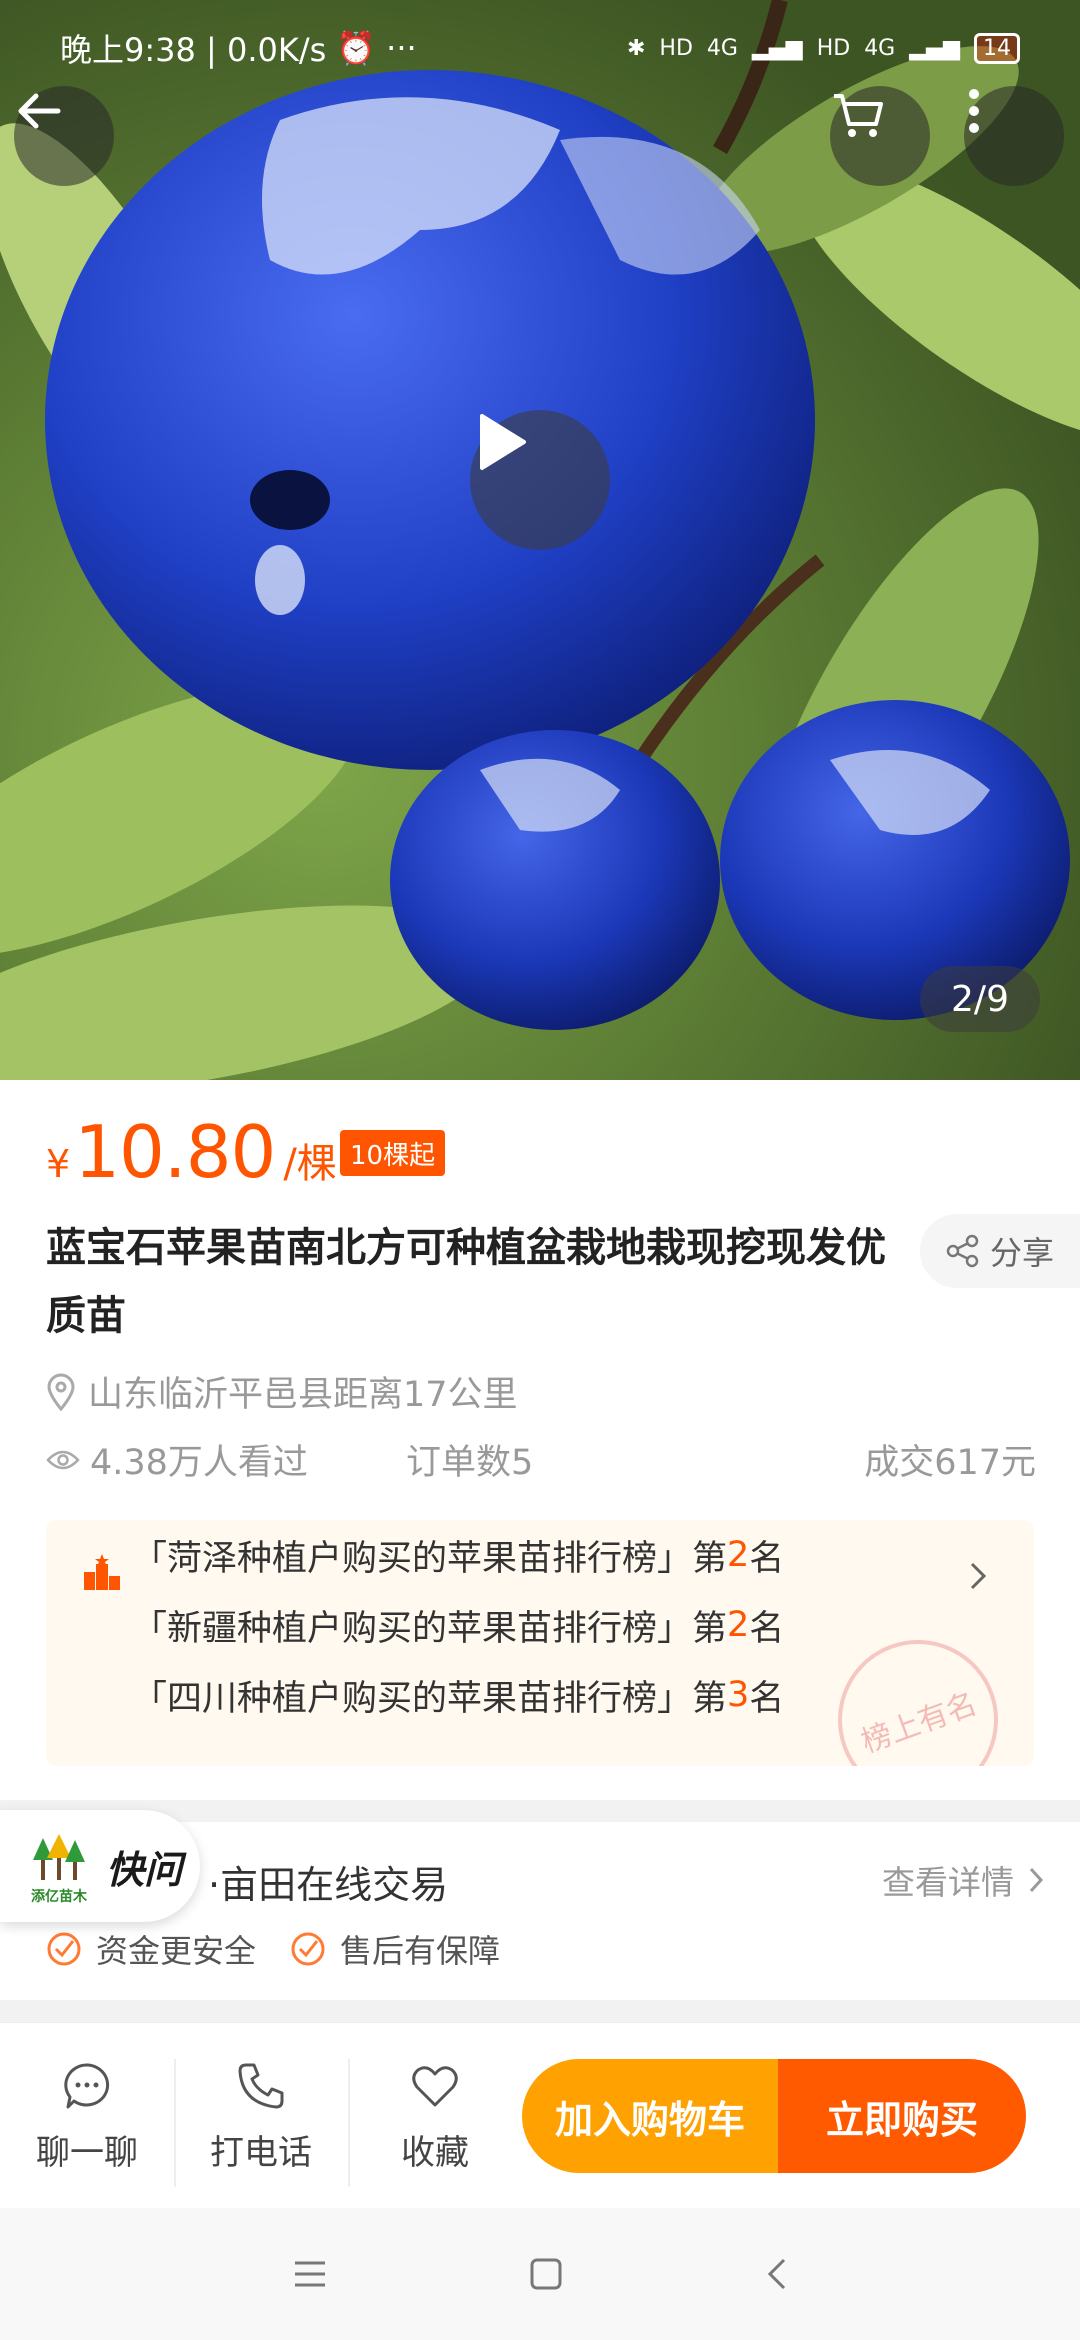 The height and width of the screenshot is (2340, 1080). I want to click on store-logo: 添亿苗木, so click(59, 1866).